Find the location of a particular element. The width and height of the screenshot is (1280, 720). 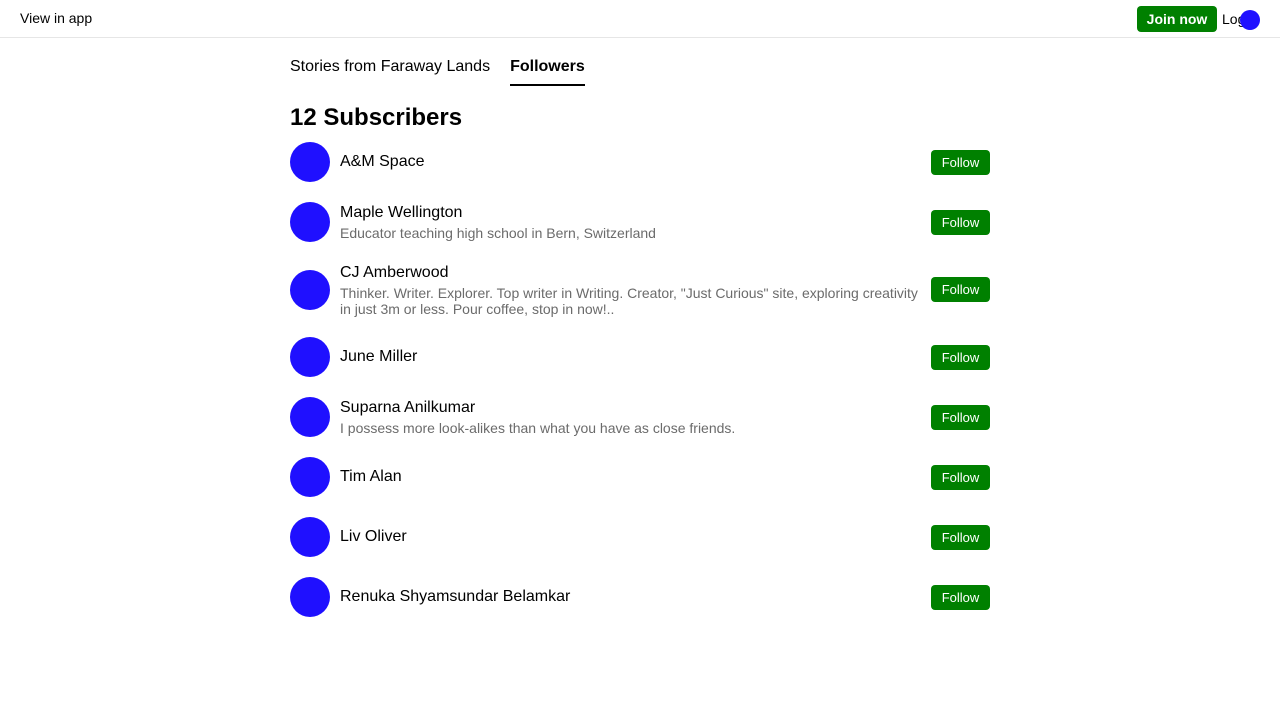

subscriber-name: Renuka Shyamsundar Belamkar is located at coordinates (630, 597).